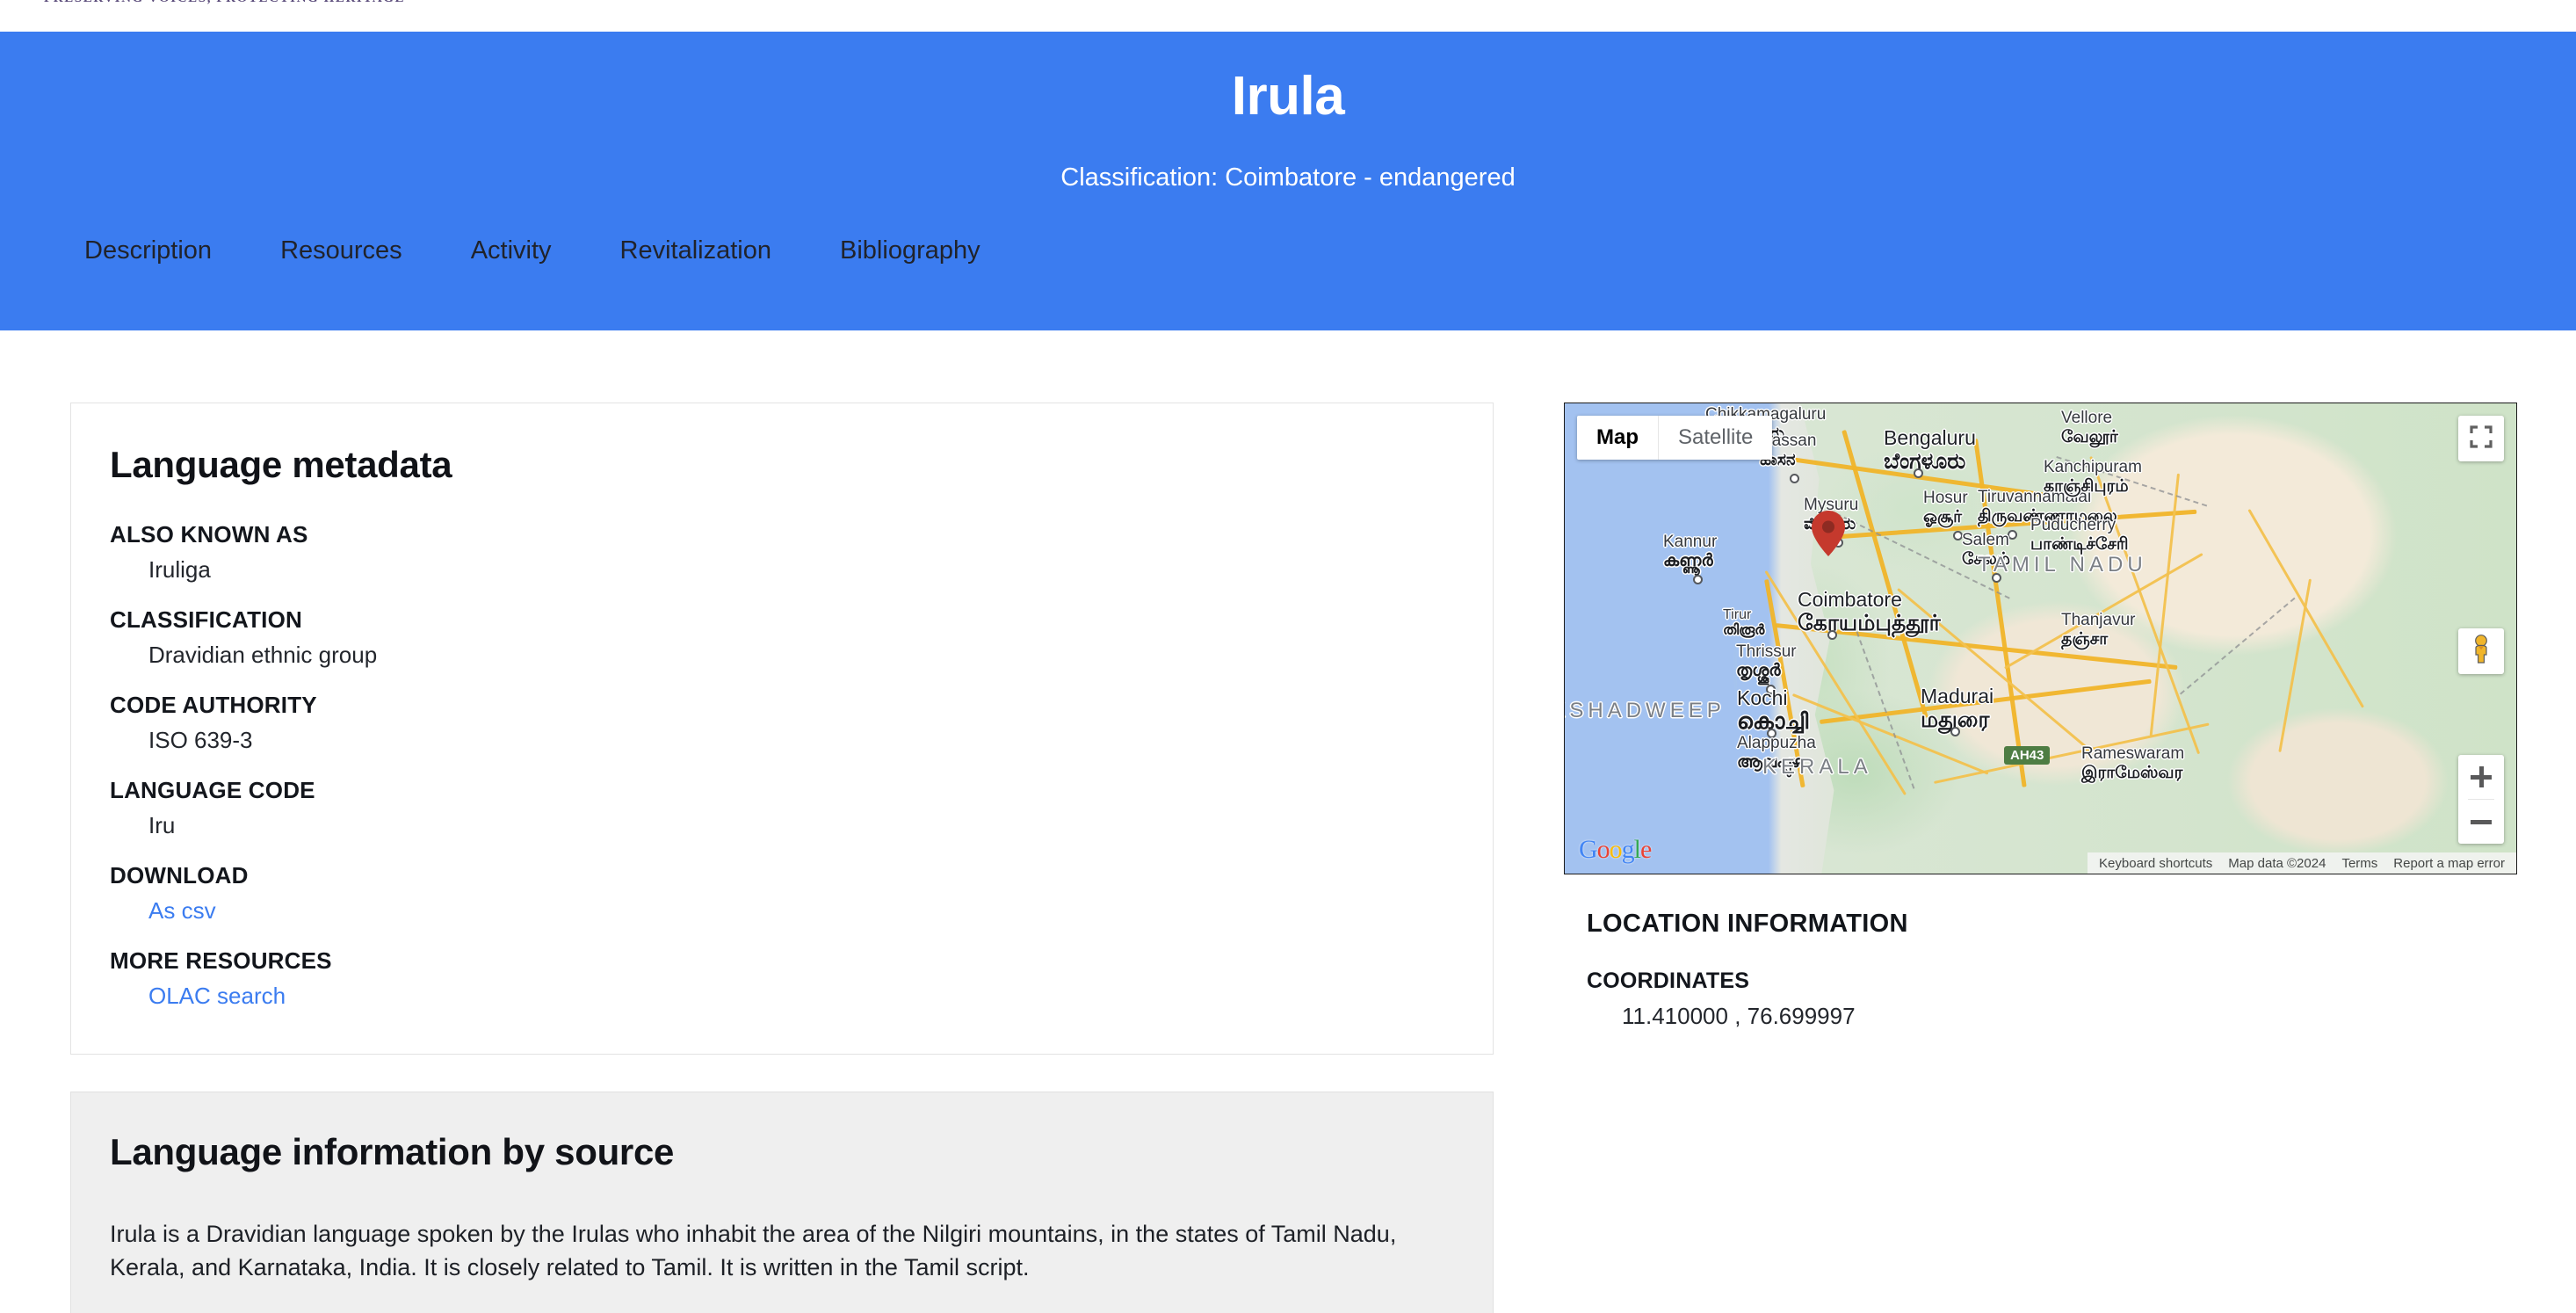 Image resolution: width=2576 pixels, height=1313 pixels. I want to click on map-type-control: Map Satellite, so click(1675, 438).